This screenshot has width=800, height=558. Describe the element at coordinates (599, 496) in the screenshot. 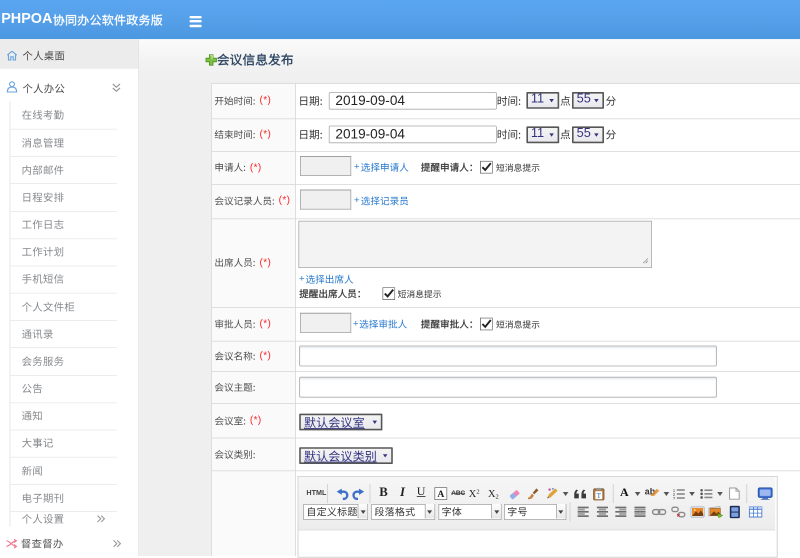

I see `svg-text: T` at that location.